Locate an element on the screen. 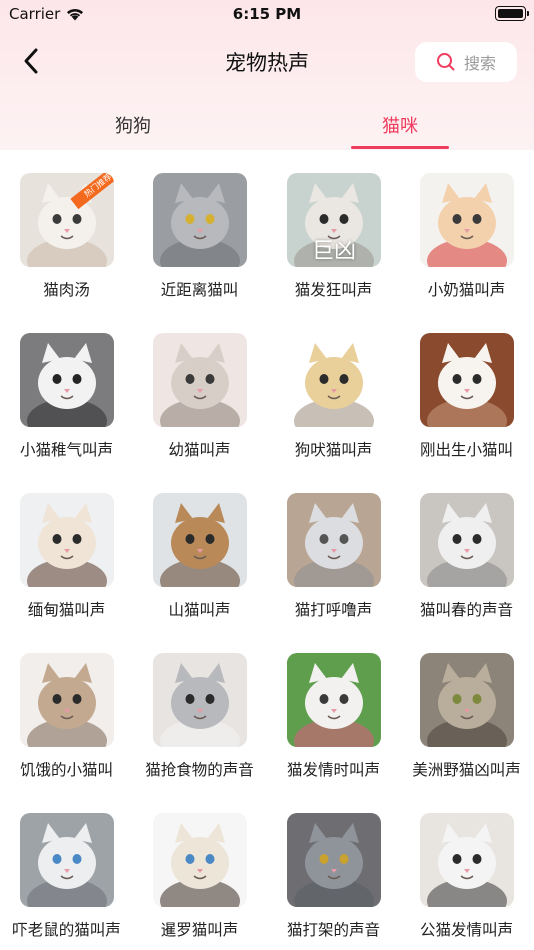 This screenshot has height=950, width=534. active-tab-indicator is located at coordinates (400, 147).